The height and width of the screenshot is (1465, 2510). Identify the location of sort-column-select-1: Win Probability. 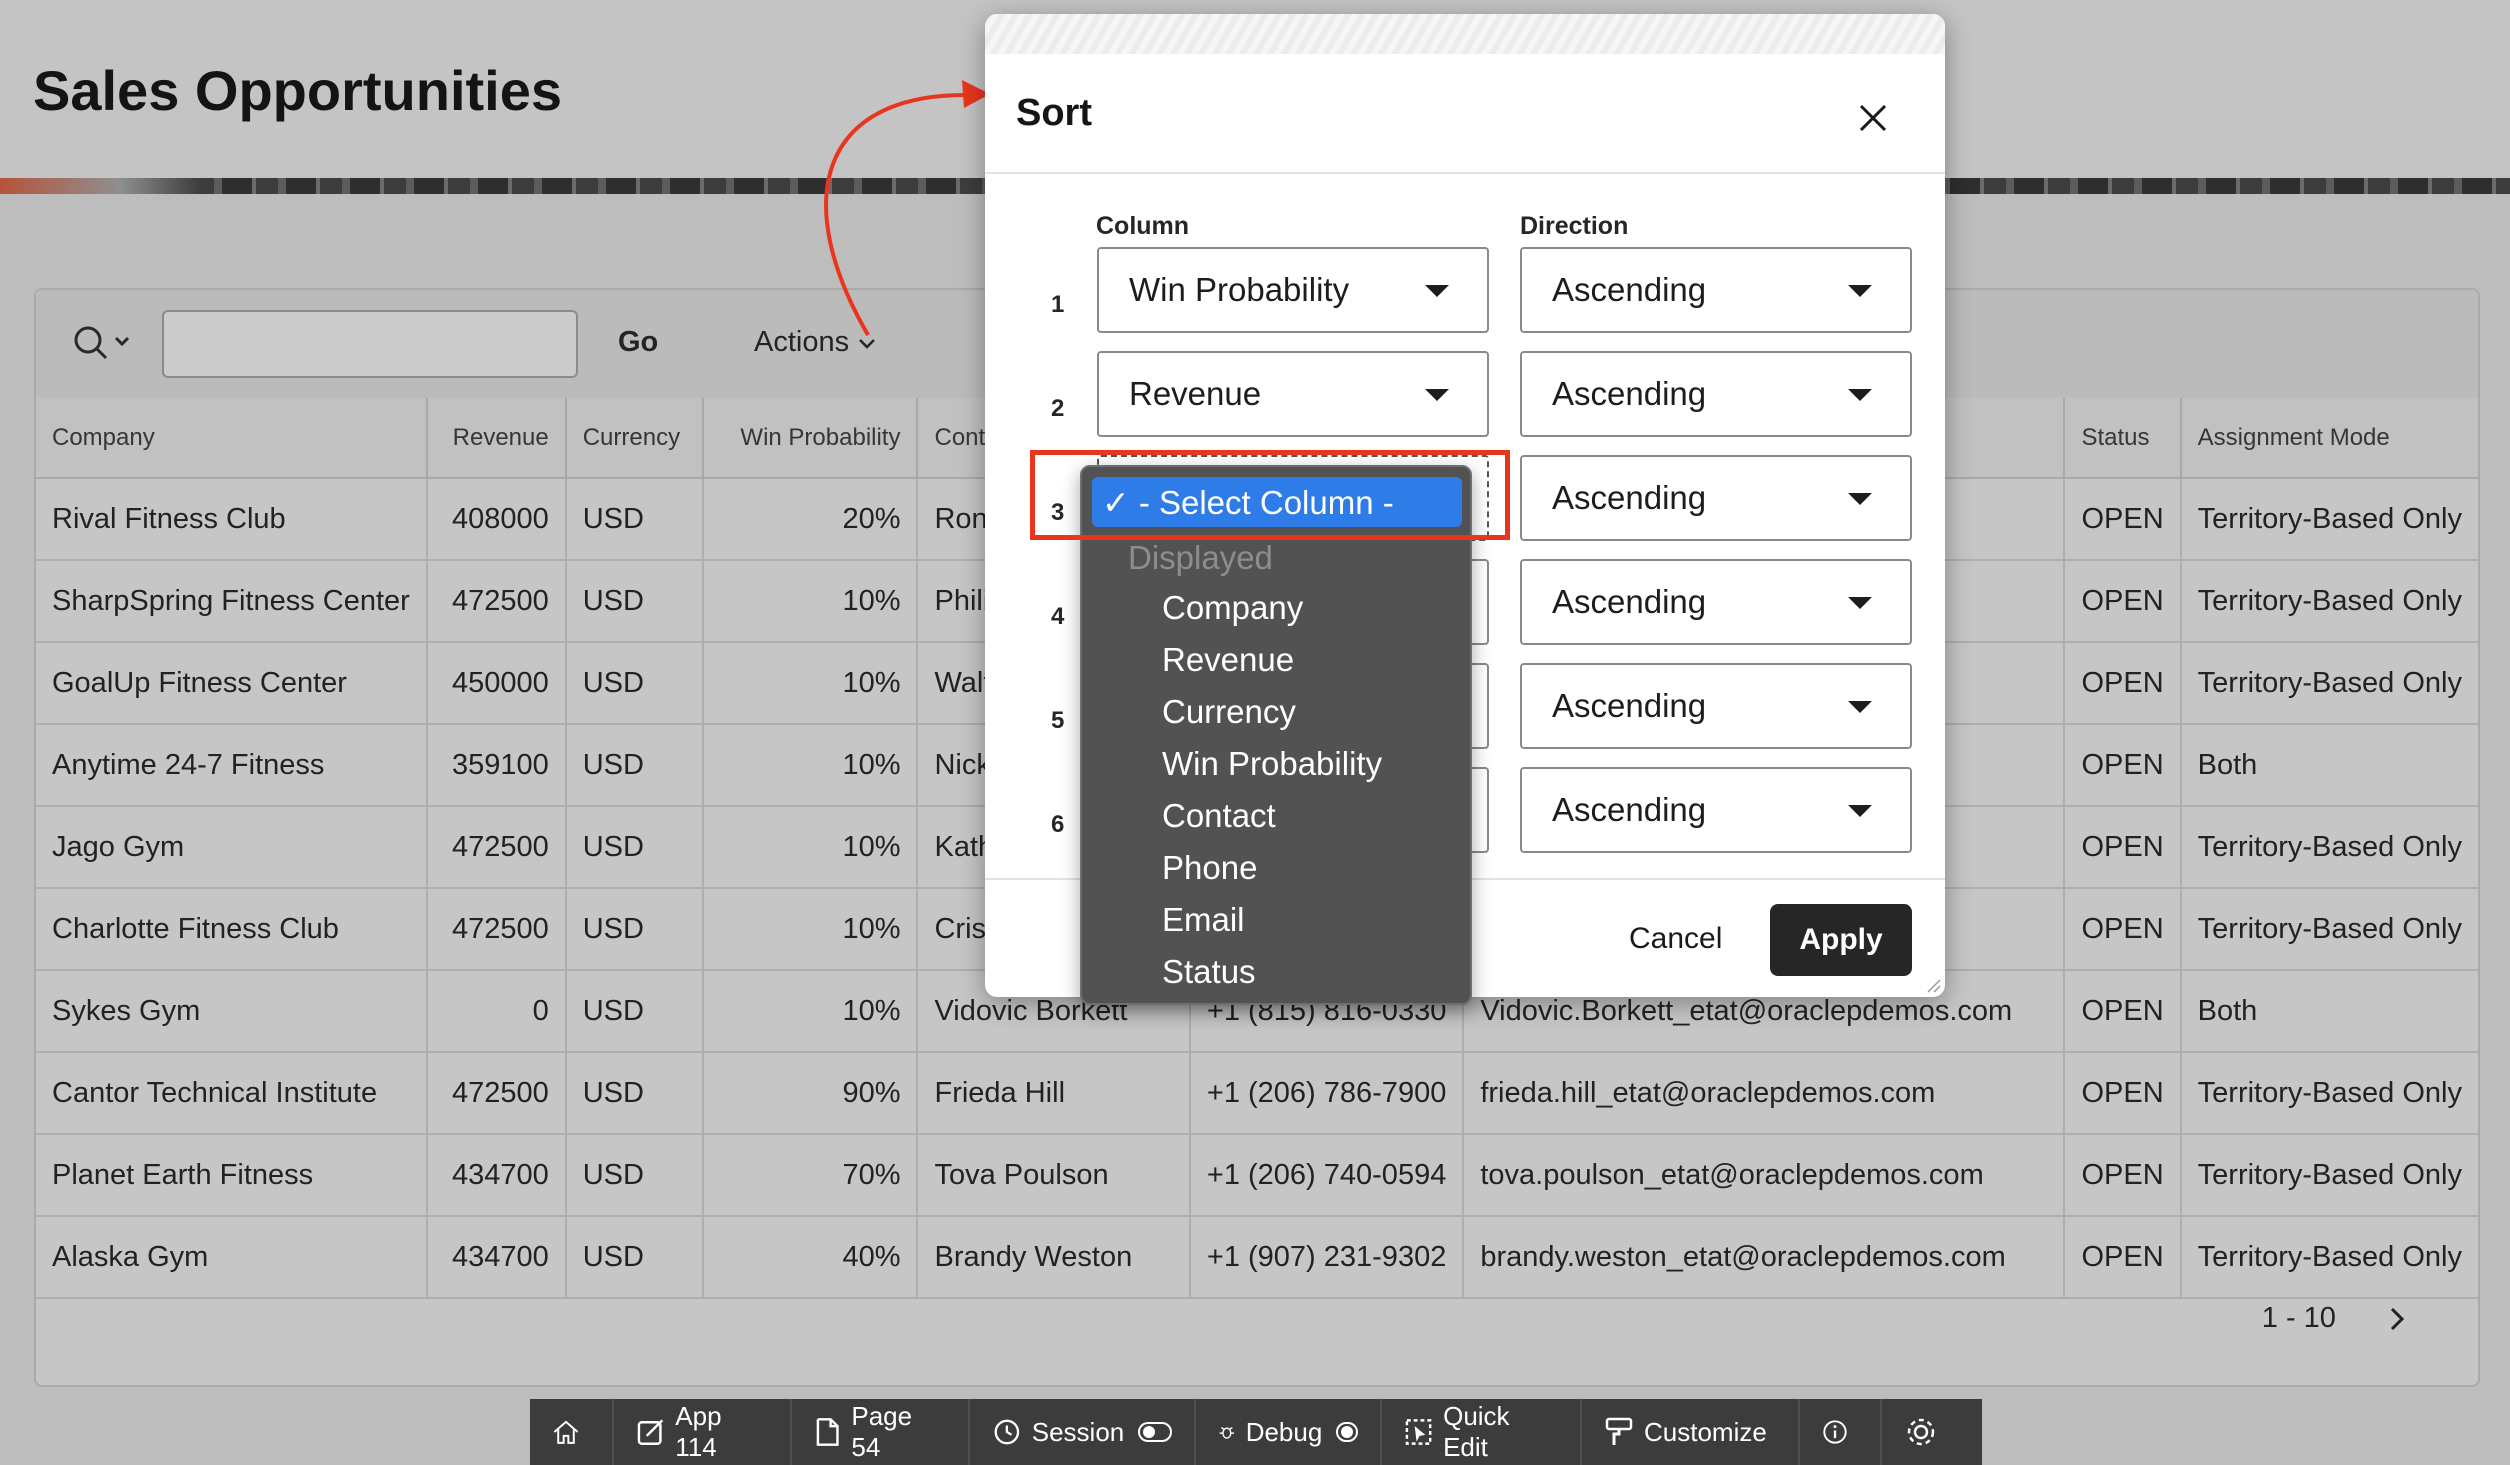
(1293, 290).